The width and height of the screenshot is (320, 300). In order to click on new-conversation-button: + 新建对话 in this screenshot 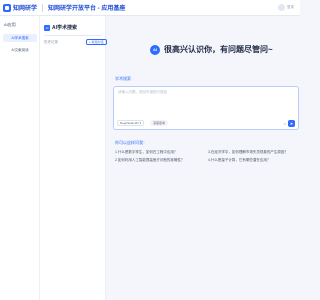, I will do `click(96, 42)`.